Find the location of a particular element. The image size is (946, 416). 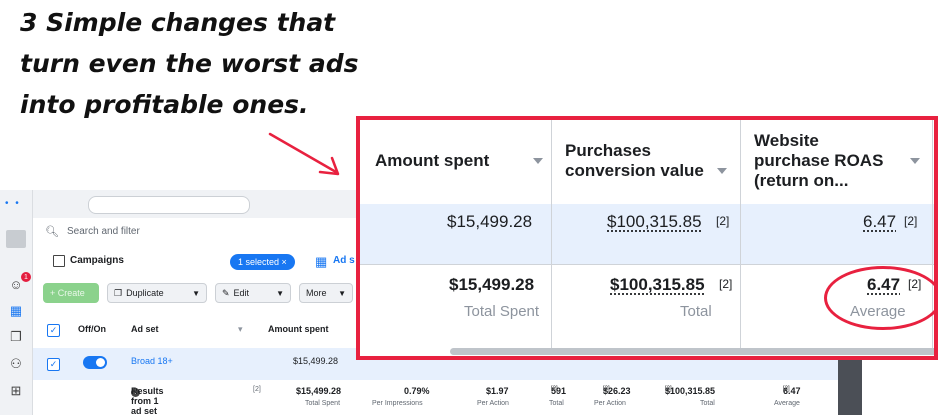

selected-badge: 1 selected × is located at coordinates (262, 262).